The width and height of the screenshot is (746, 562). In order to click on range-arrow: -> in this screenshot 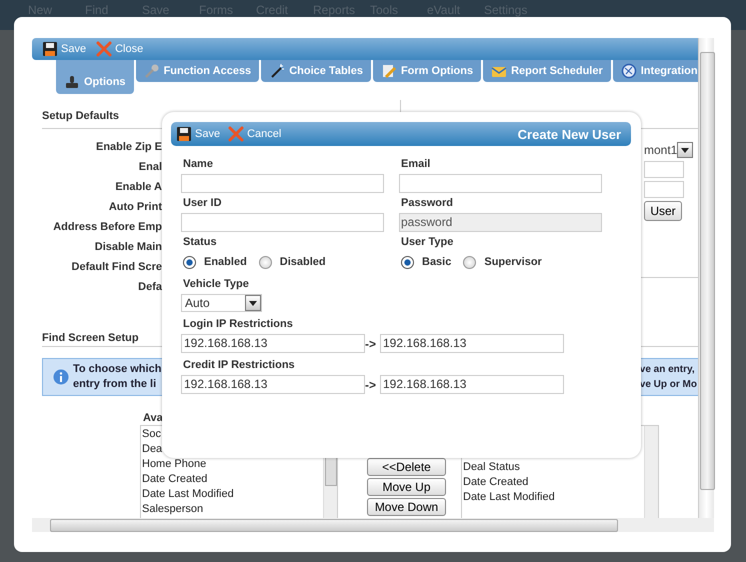, I will do `click(371, 385)`.